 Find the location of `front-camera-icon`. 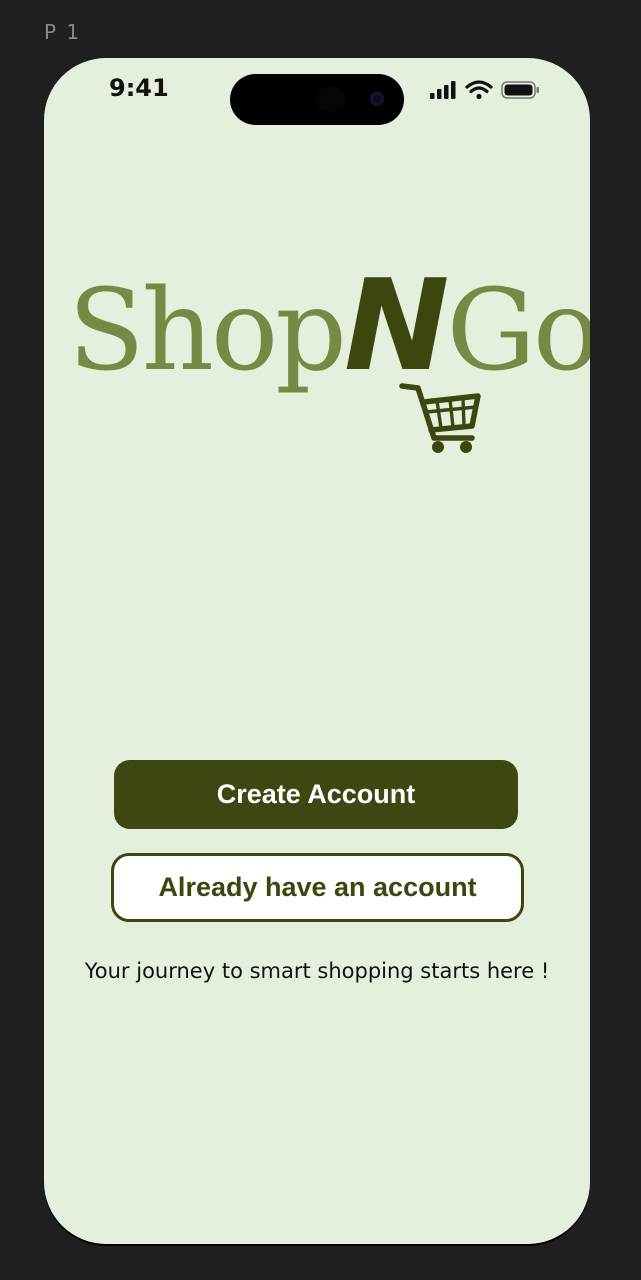

front-camera-icon is located at coordinates (377, 99).